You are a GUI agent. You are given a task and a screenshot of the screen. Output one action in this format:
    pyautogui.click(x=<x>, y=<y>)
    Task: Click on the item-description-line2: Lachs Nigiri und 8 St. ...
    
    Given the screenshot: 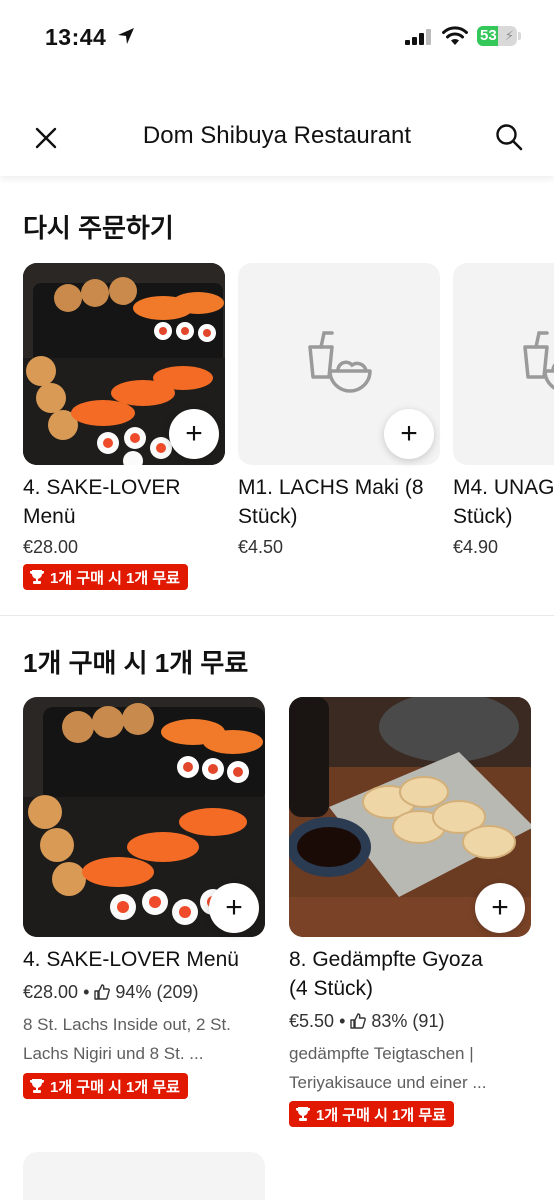 What is the action you would take?
    pyautogui.click(x=113, y=1053)
    